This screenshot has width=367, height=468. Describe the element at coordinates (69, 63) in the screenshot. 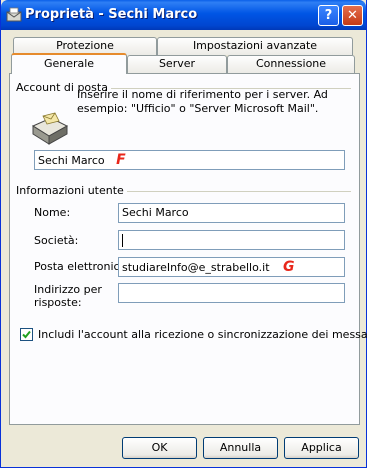

I see `tab-generale: Generale` at that location.